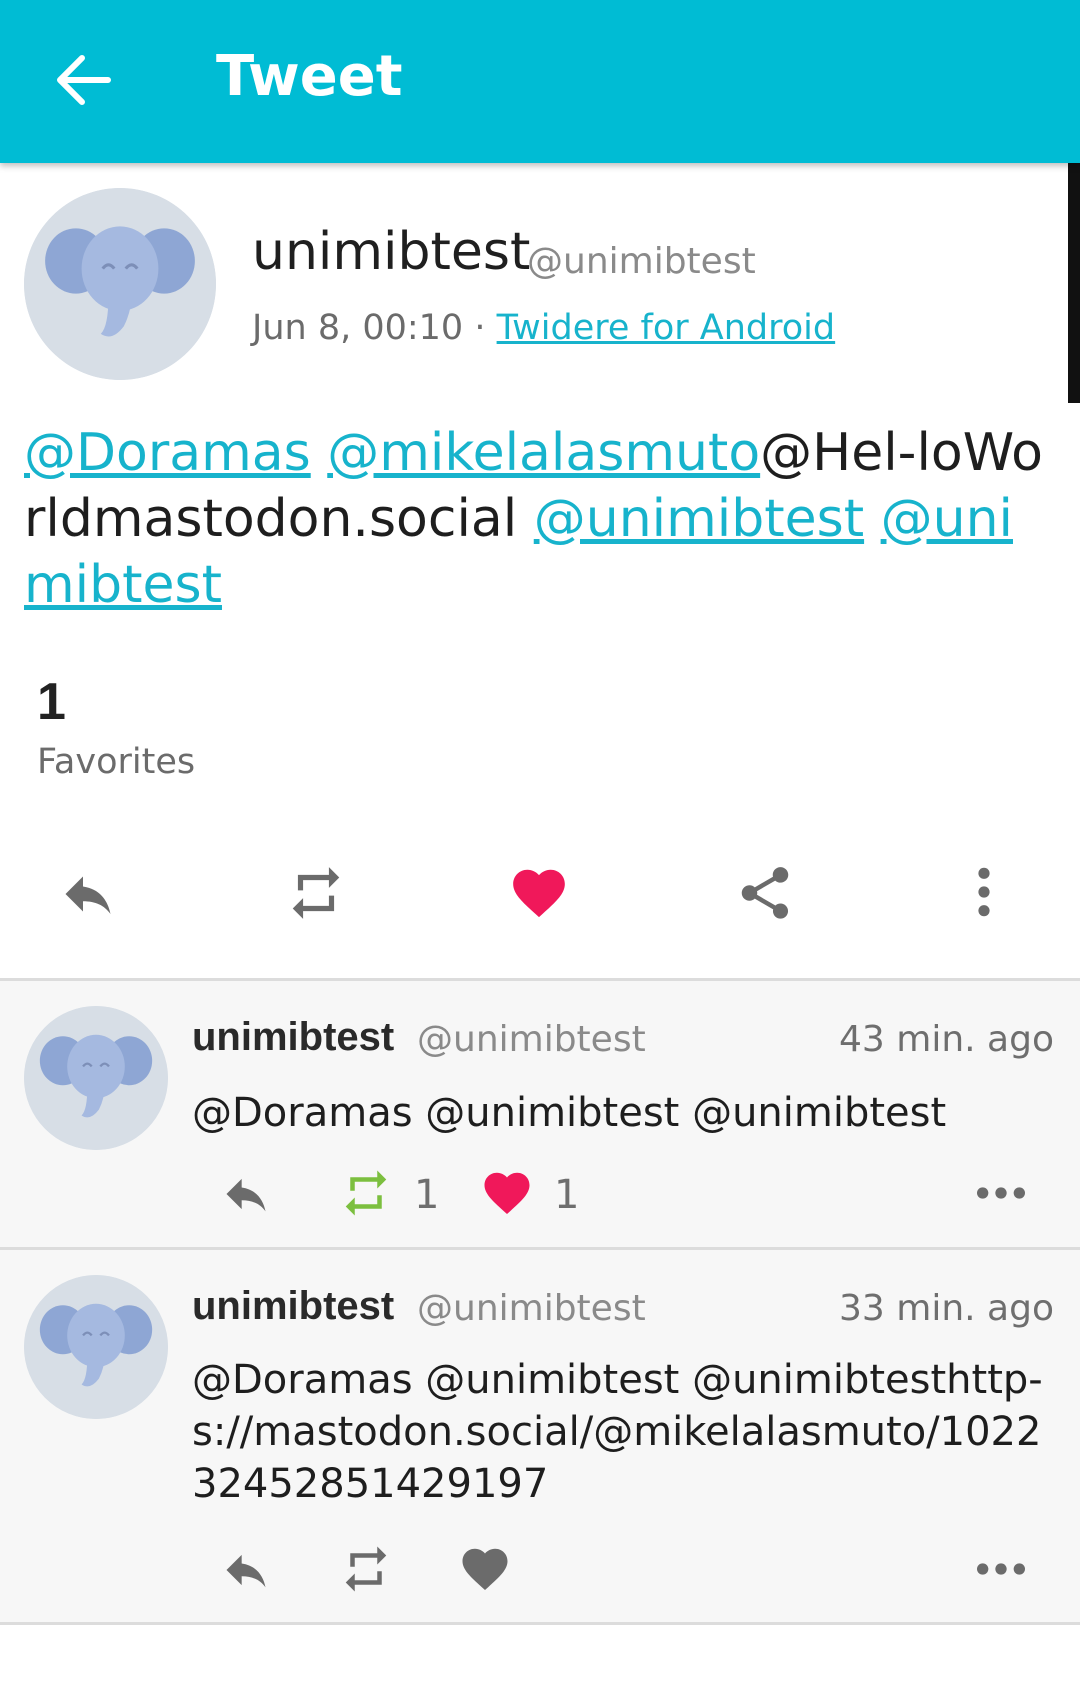 This screenshot has width=1080, height=1699. What do you see at coordinates (666, 328) in the screenshot?
I see `source-link: Twidere for Android` at bounding box center [666, 328].